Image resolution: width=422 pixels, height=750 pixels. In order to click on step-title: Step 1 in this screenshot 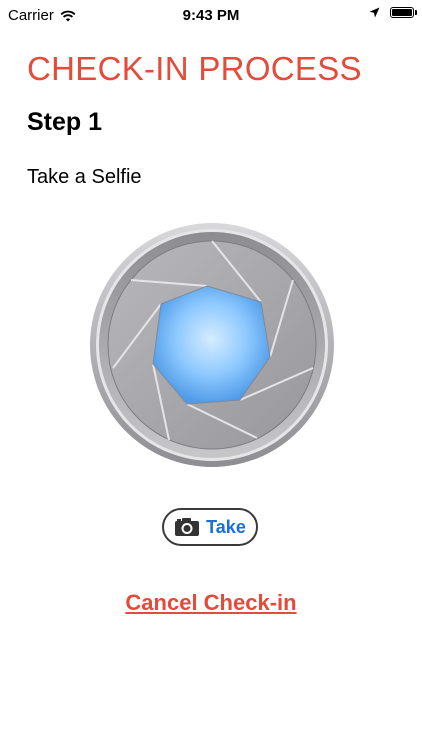, I will do `click(65, 122)`.